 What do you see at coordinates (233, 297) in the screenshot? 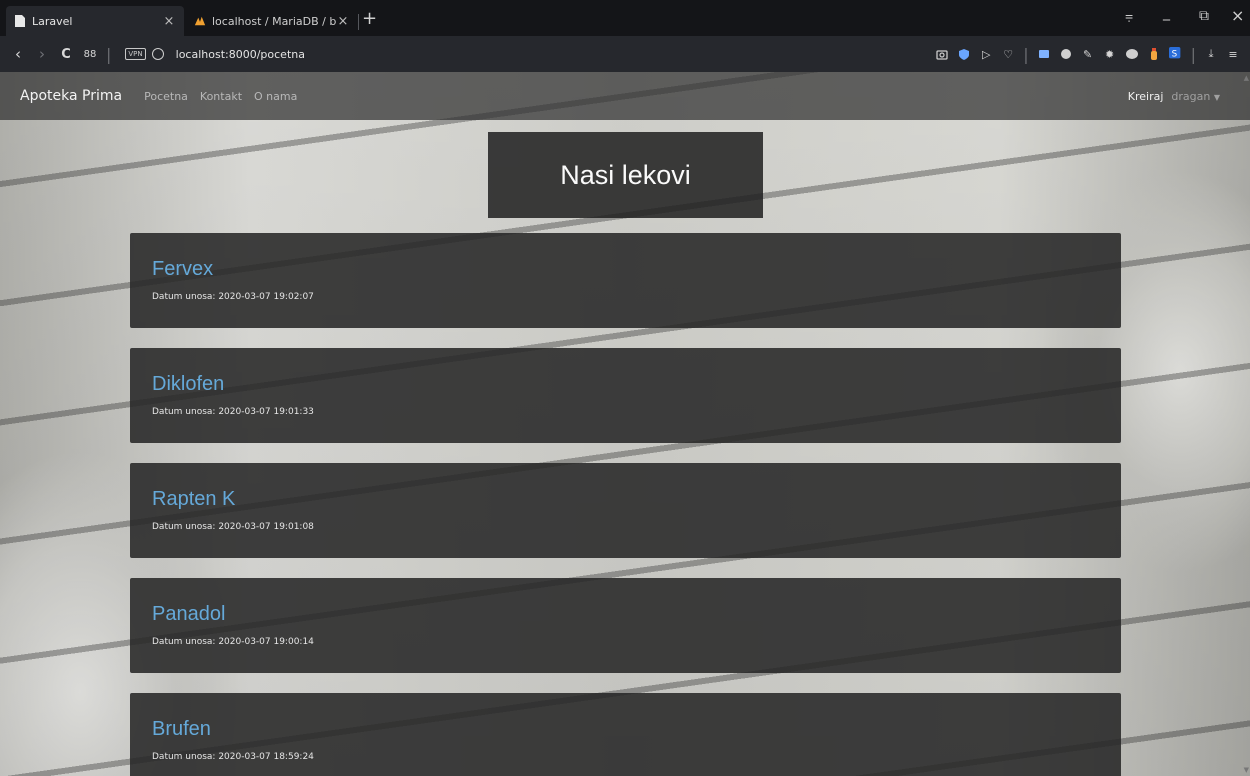
I see `medicine-date: Datum unosa: 2020-03-07 19:02:07` at bounding box center [233, 297].